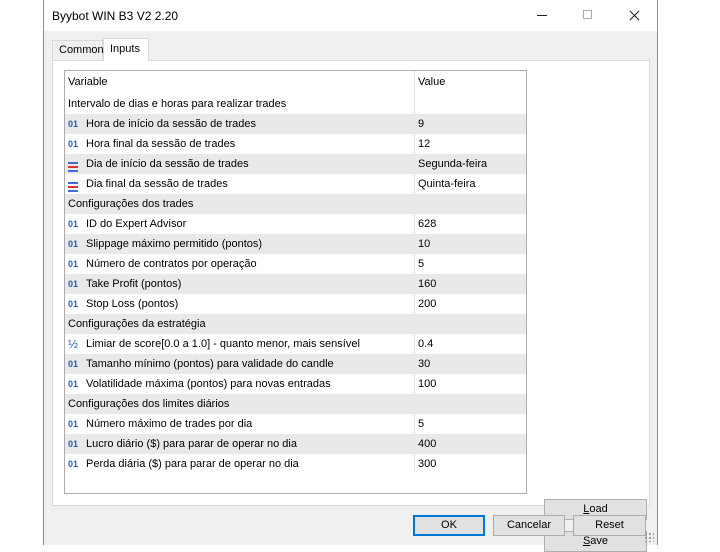 The width and height of the screenshot is (720, 552). Describe the element at coordinates (73, 344) in the screenshot. I see `double-icon: ½` at that location.